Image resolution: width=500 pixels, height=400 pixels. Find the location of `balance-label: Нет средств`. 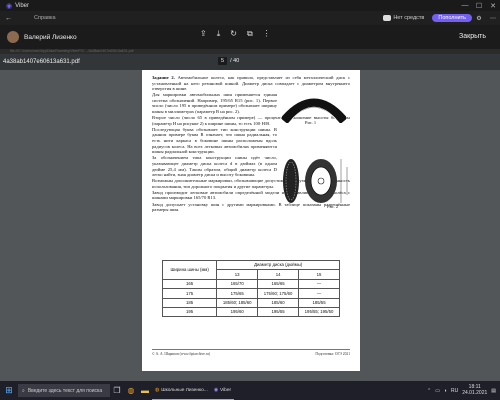

balance-label: Нет средств is located at coordinates (409, 18).